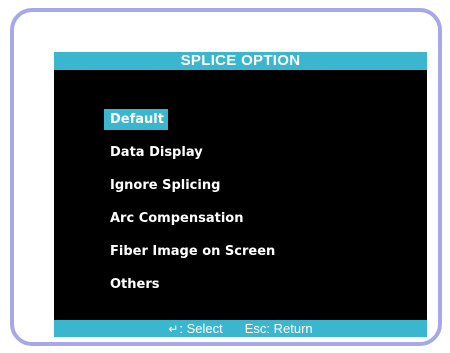  I want to click on menu-item-label: Ignore Splicing, so click(165, 185).